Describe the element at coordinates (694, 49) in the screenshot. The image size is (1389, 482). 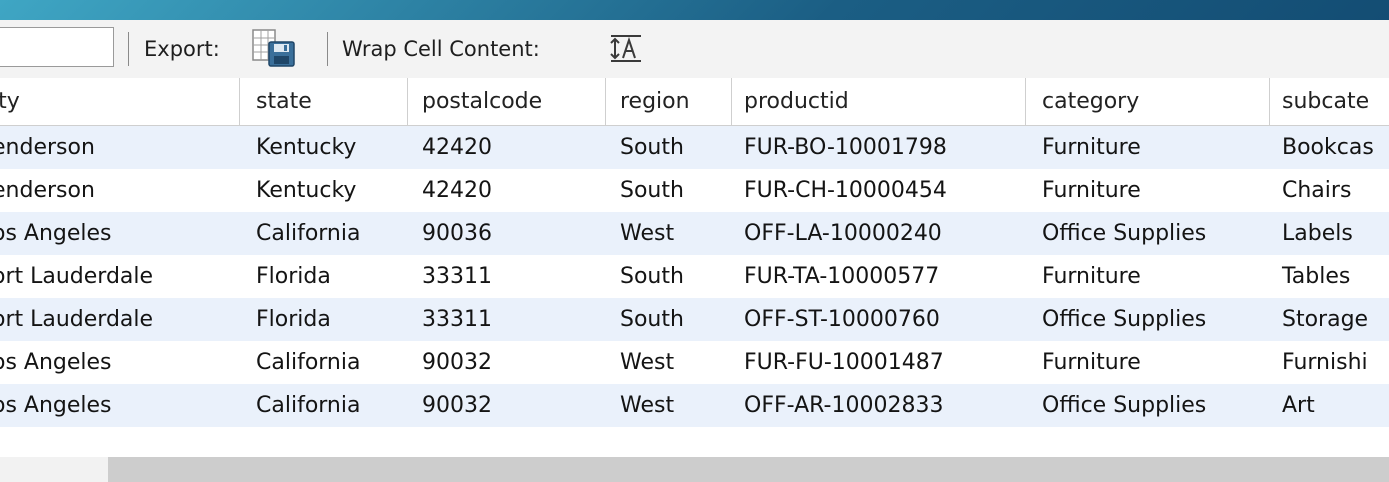
I see `result-grid-toolbar: Export: Wrap Cell Content:` at that location.